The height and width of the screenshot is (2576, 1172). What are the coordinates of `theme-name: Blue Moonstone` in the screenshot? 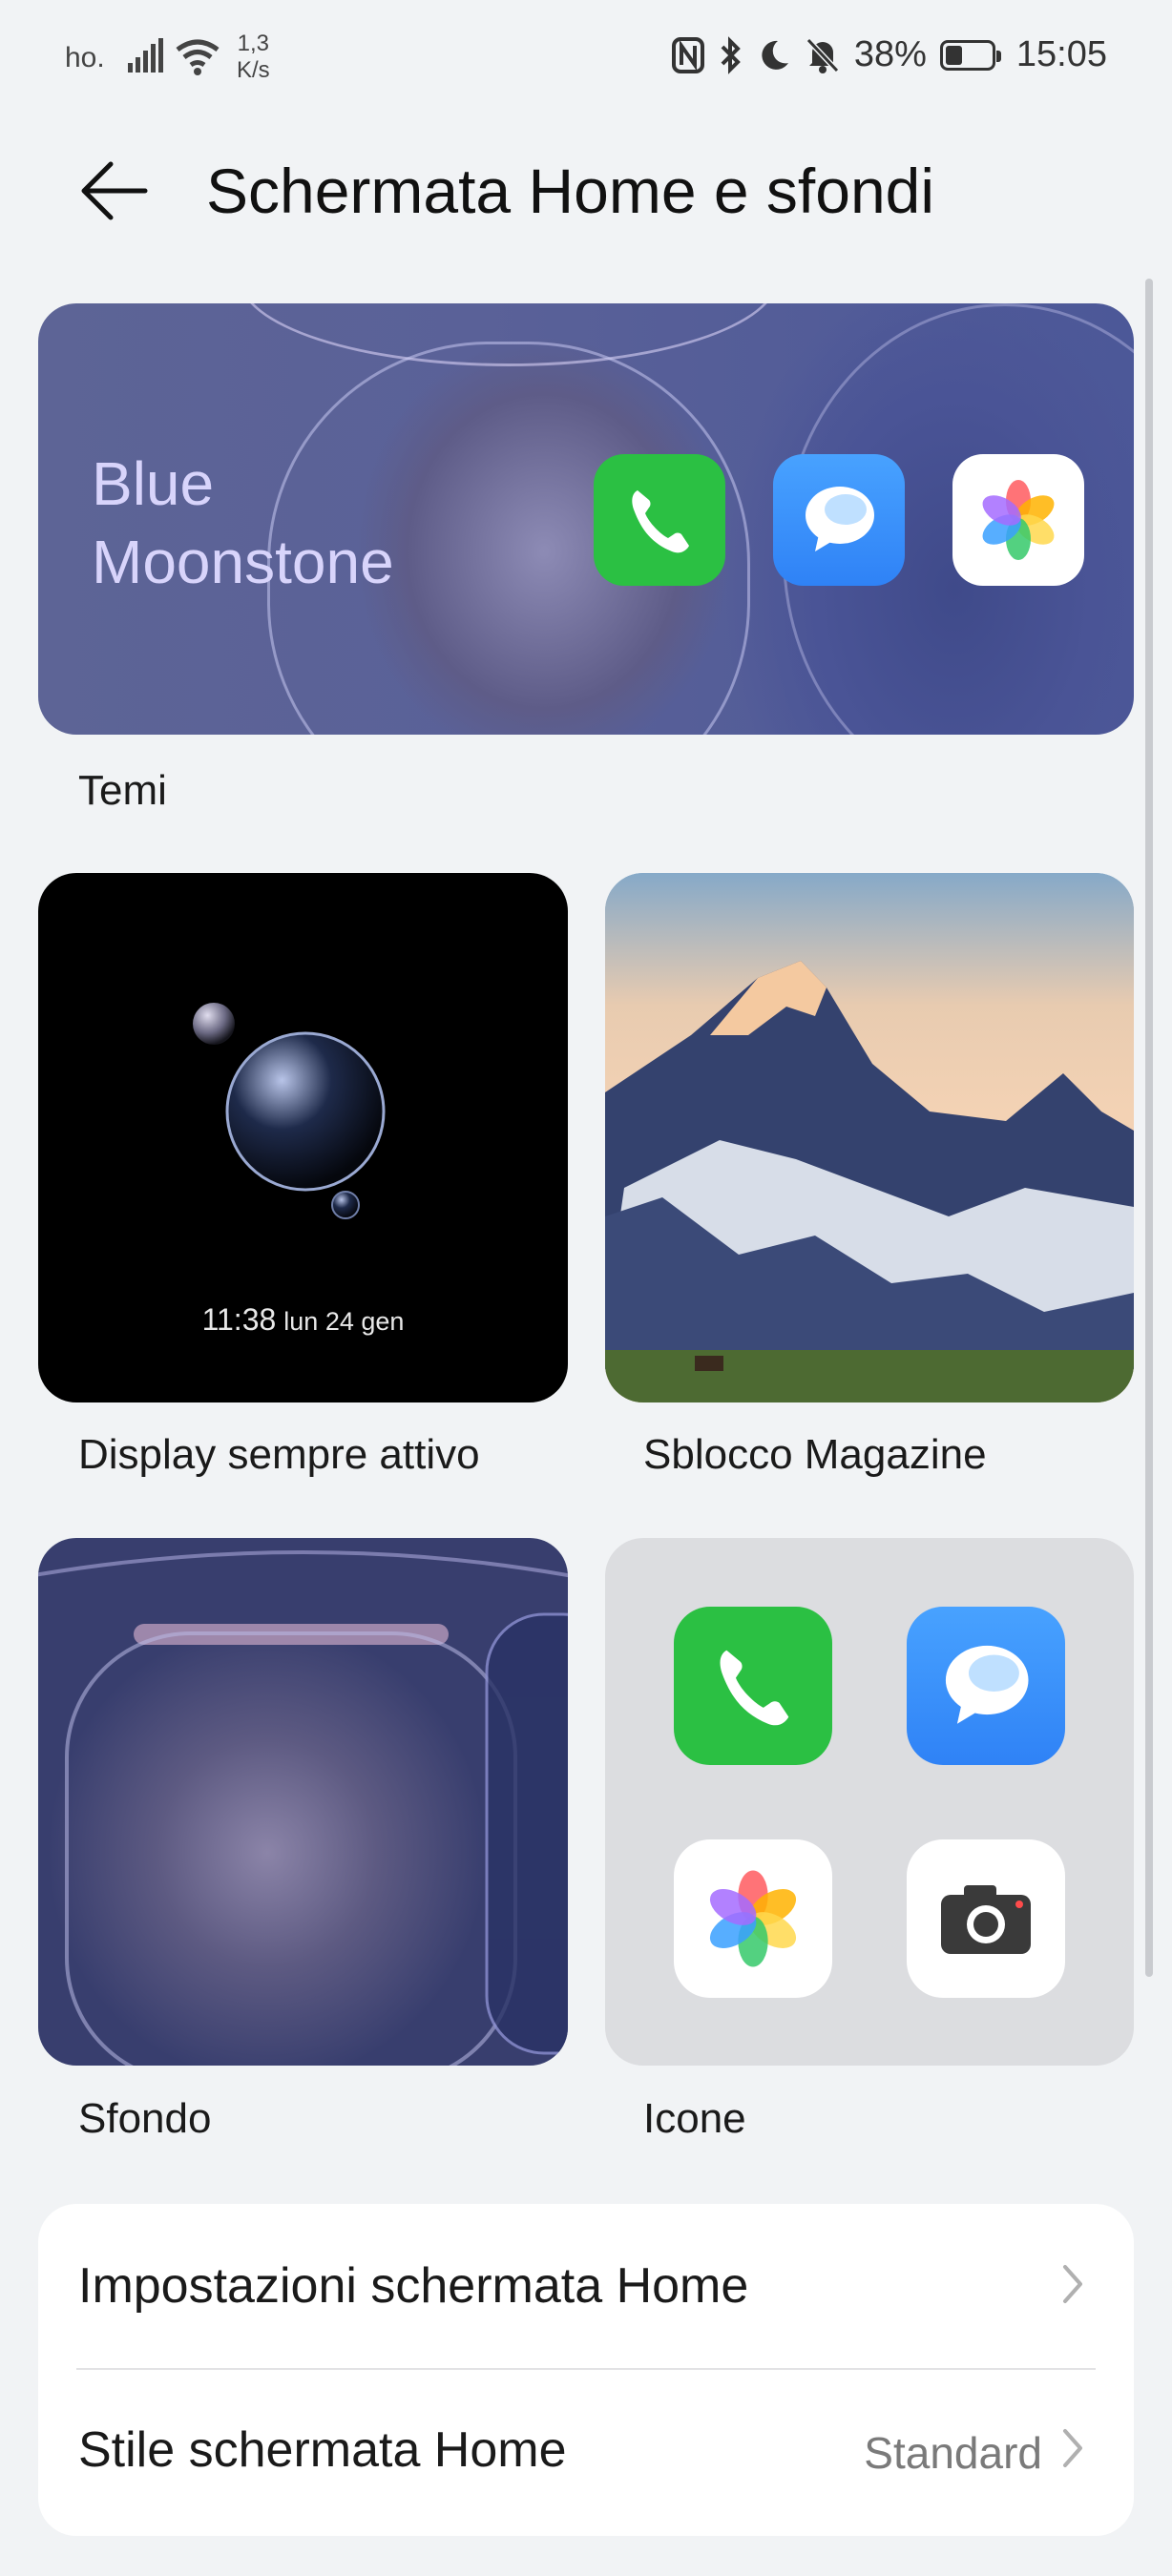 It's located at (243, 523).